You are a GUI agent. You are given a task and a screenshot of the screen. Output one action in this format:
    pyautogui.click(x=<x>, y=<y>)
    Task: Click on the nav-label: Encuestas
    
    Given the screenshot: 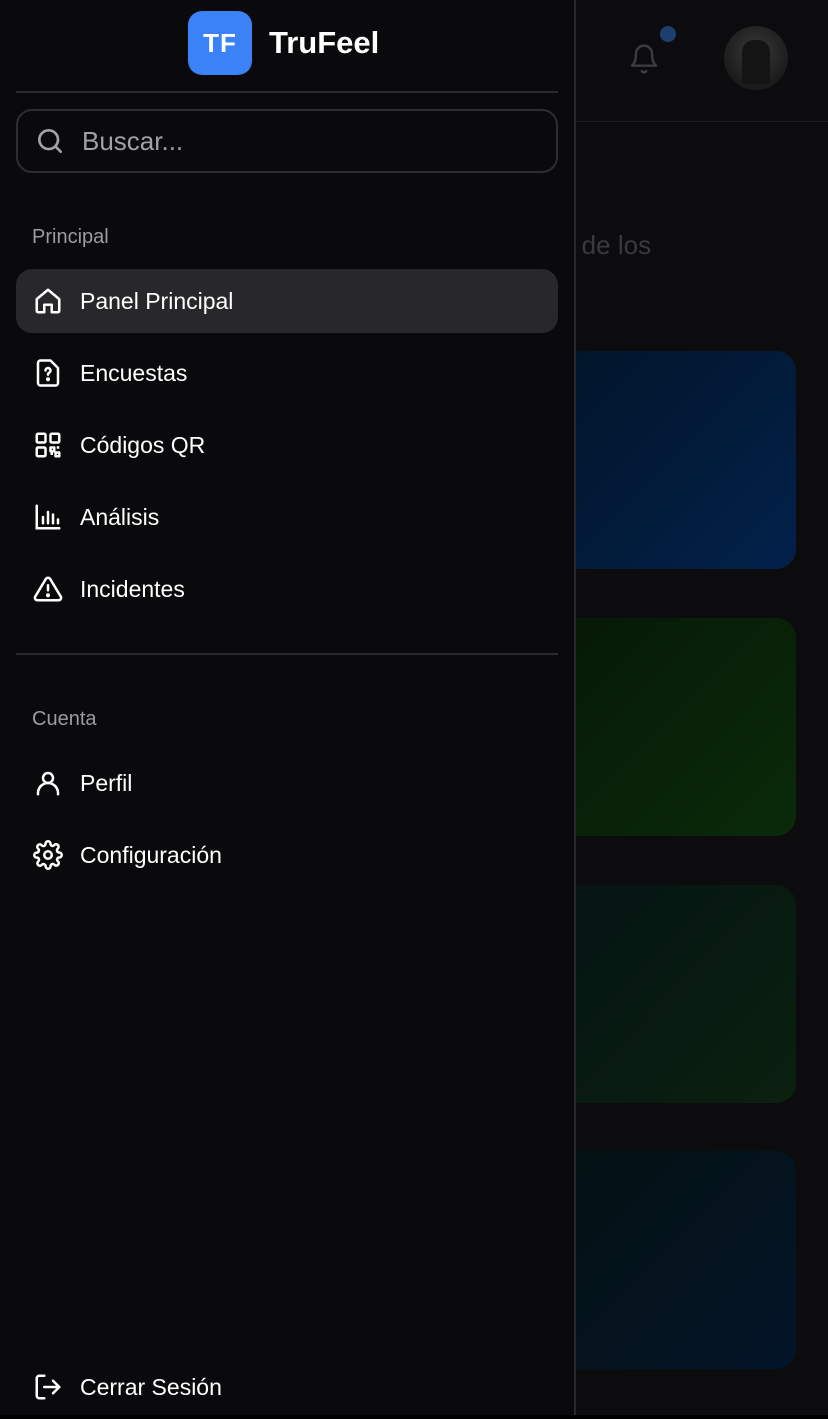 What is the action you would take?
    pyautogui.click(x=134, y=372)
    